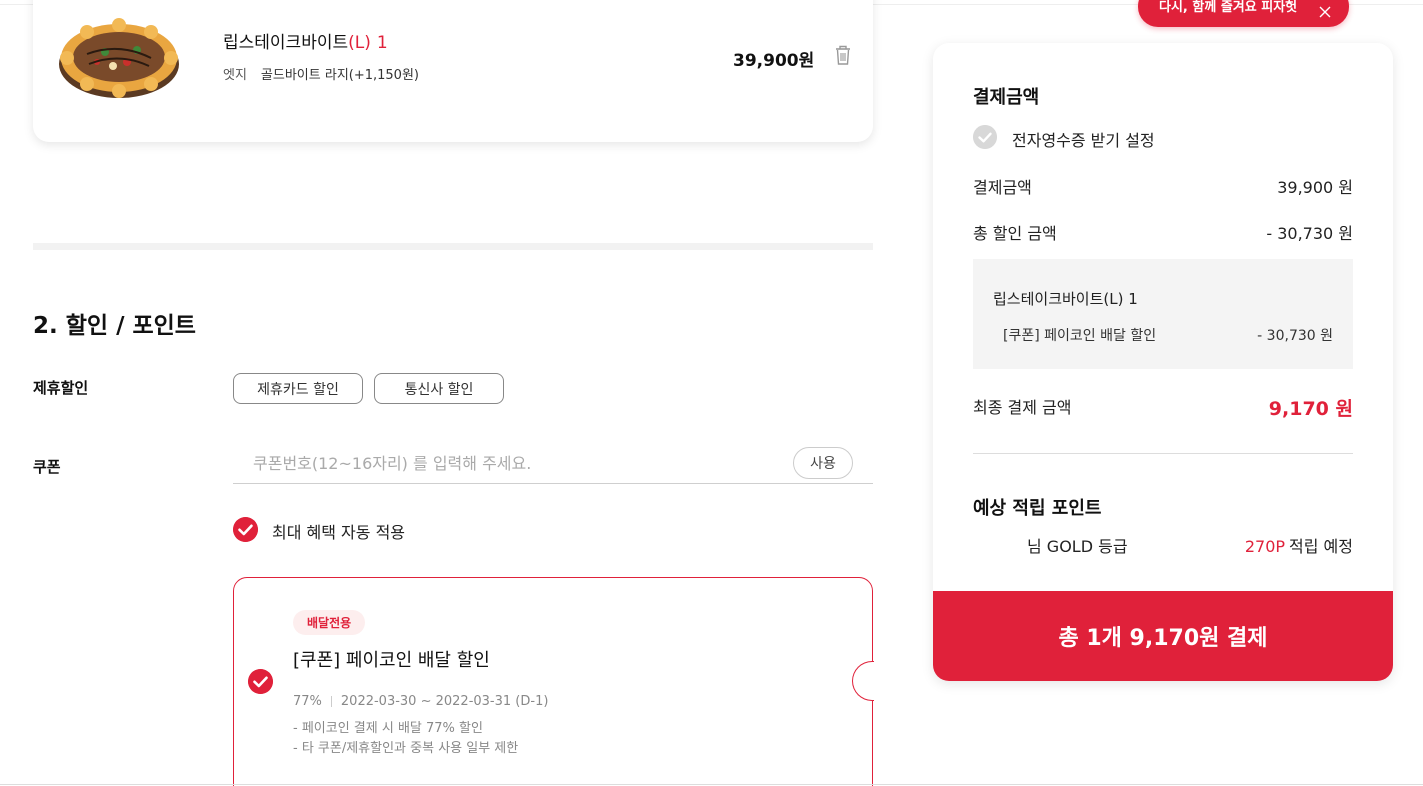  Describe the element at coordinates (329, 622) in the screenshot. I see `delivery-only-badge: 배달전용` at that location.